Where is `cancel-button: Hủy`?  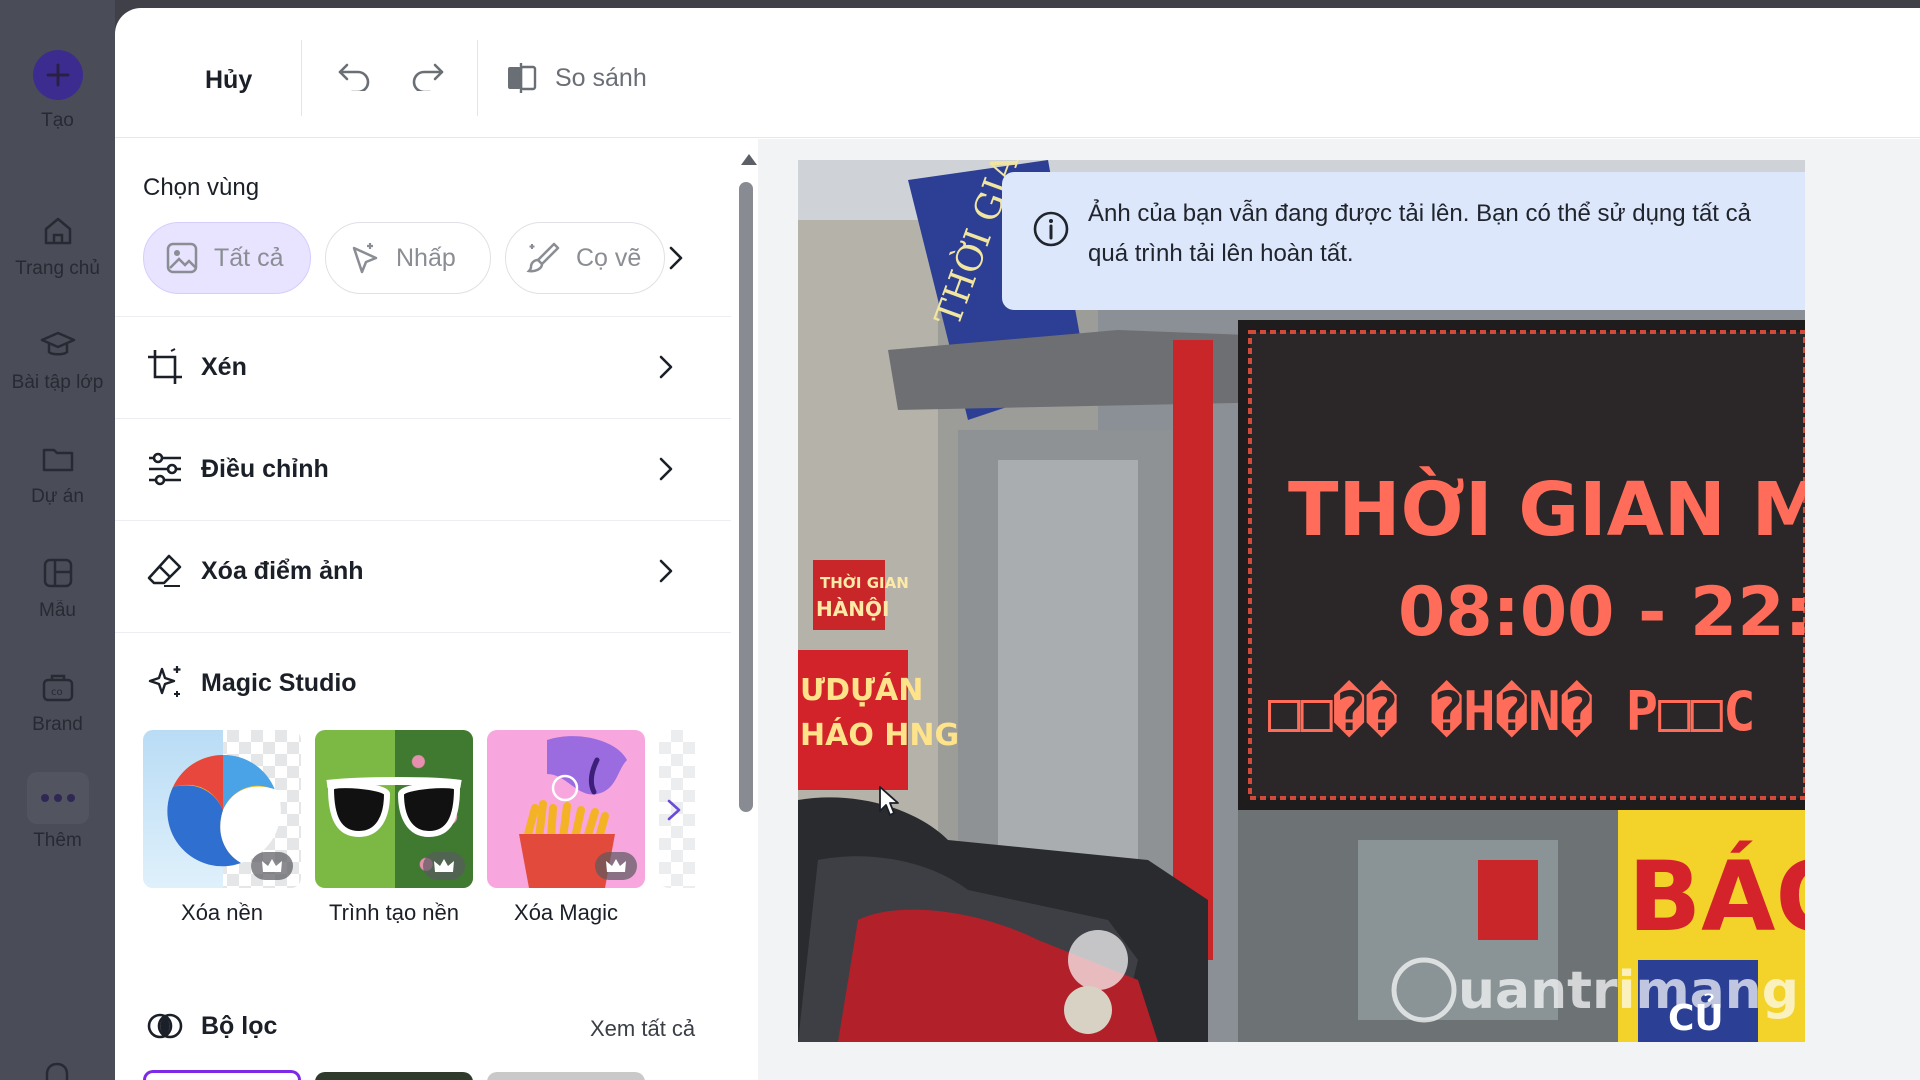
cancel-button: Hủy is located at coordinates (228, 80).